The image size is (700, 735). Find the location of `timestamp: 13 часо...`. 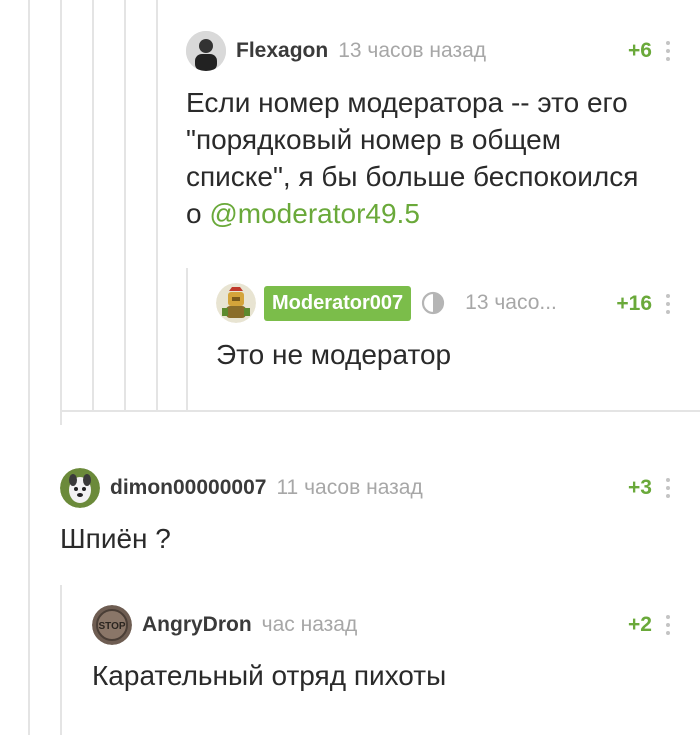

timestamp: 13 часо... is located at coordinates (511, 302).